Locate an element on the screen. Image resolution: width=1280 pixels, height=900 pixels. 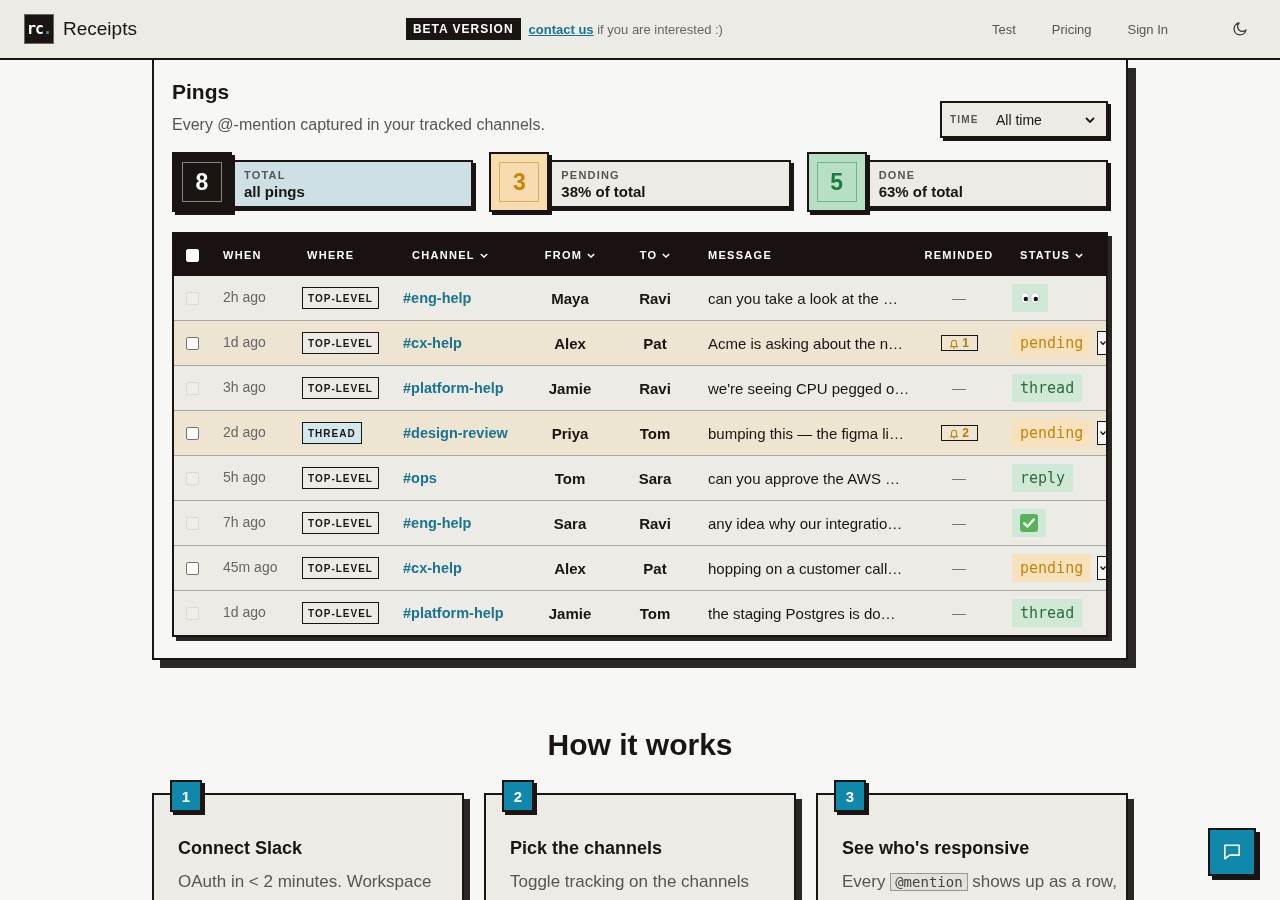
time-ago: 7h ago is located at coordinates (244, 521).